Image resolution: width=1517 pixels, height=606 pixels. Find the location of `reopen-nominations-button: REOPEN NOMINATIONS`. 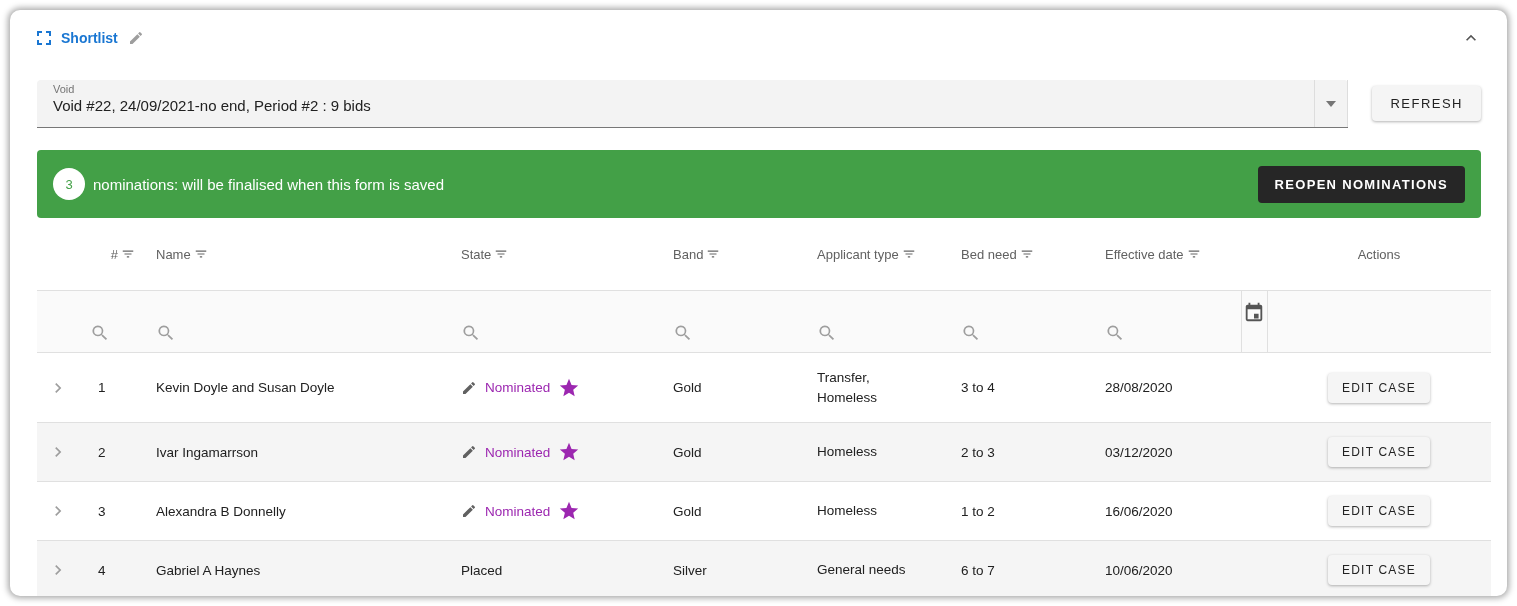

reopen-nominations-button: REOPEN NOMINATIONS is located at coordinates (1361, 184).